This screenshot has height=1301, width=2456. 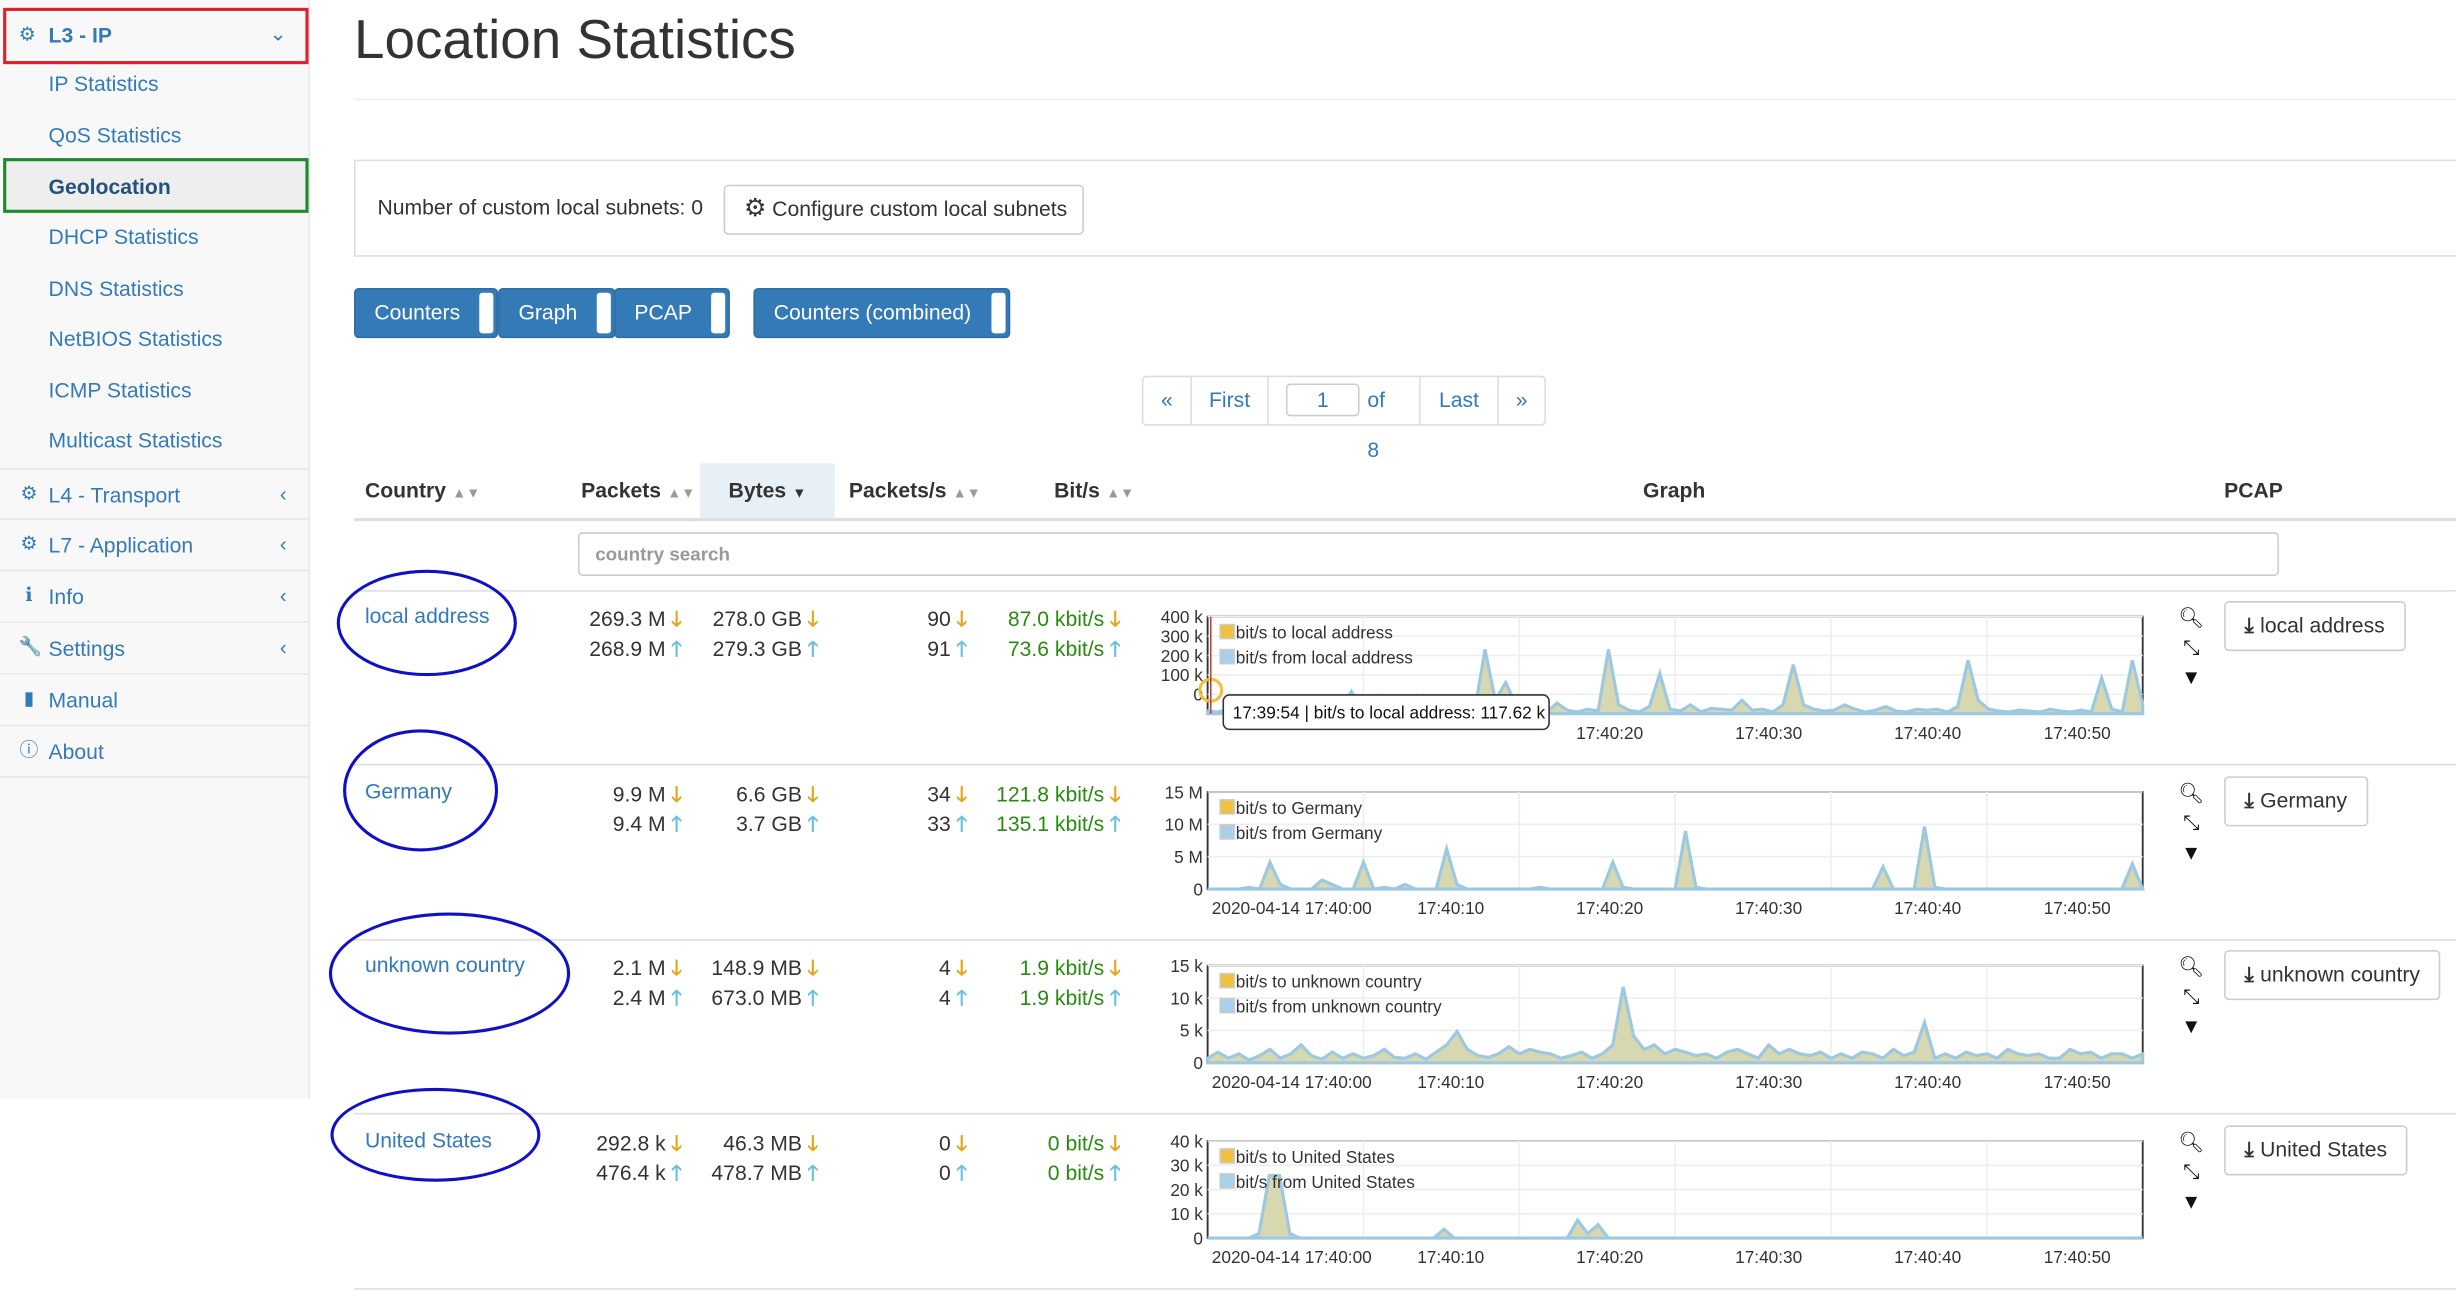 I want to click on pcap-download-button: ⤓ local address, so click(x=2315, y=626).